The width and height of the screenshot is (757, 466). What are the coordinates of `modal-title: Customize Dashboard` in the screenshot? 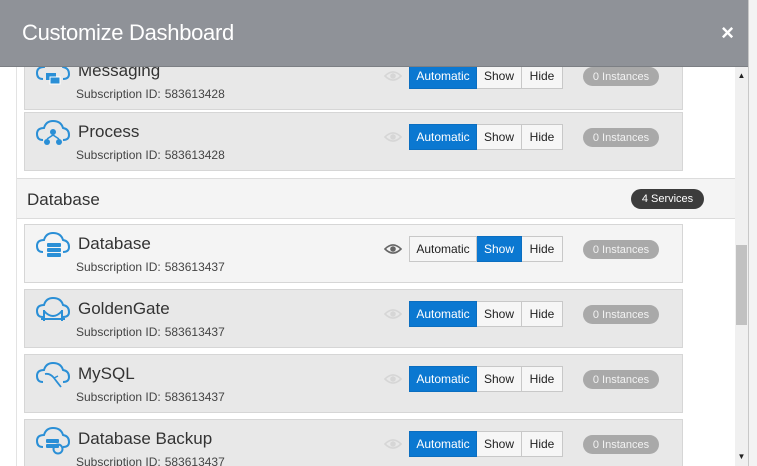 It's located at (128, 32).